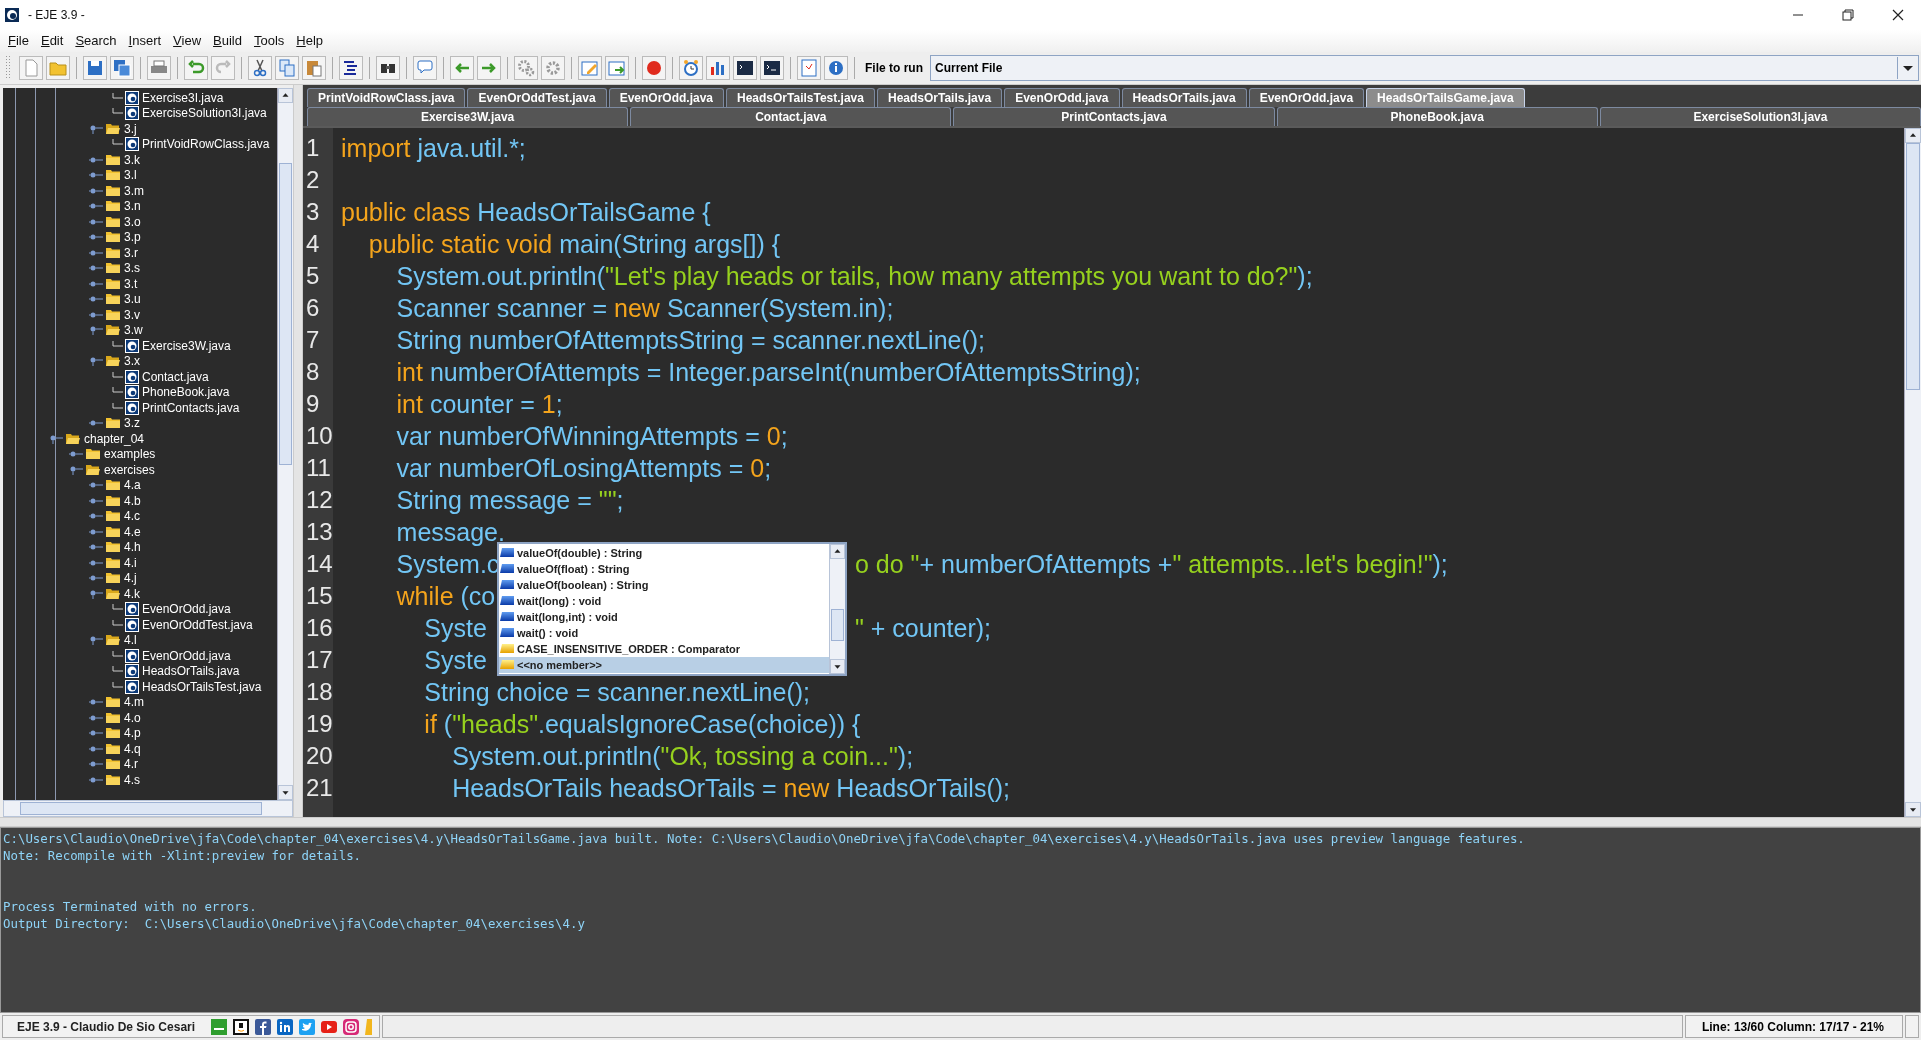 The image size is (1921, 1040). Describe the element at coordinates (791, 116) in the screenshot. I see `file-tab: Contact.java` at that location.